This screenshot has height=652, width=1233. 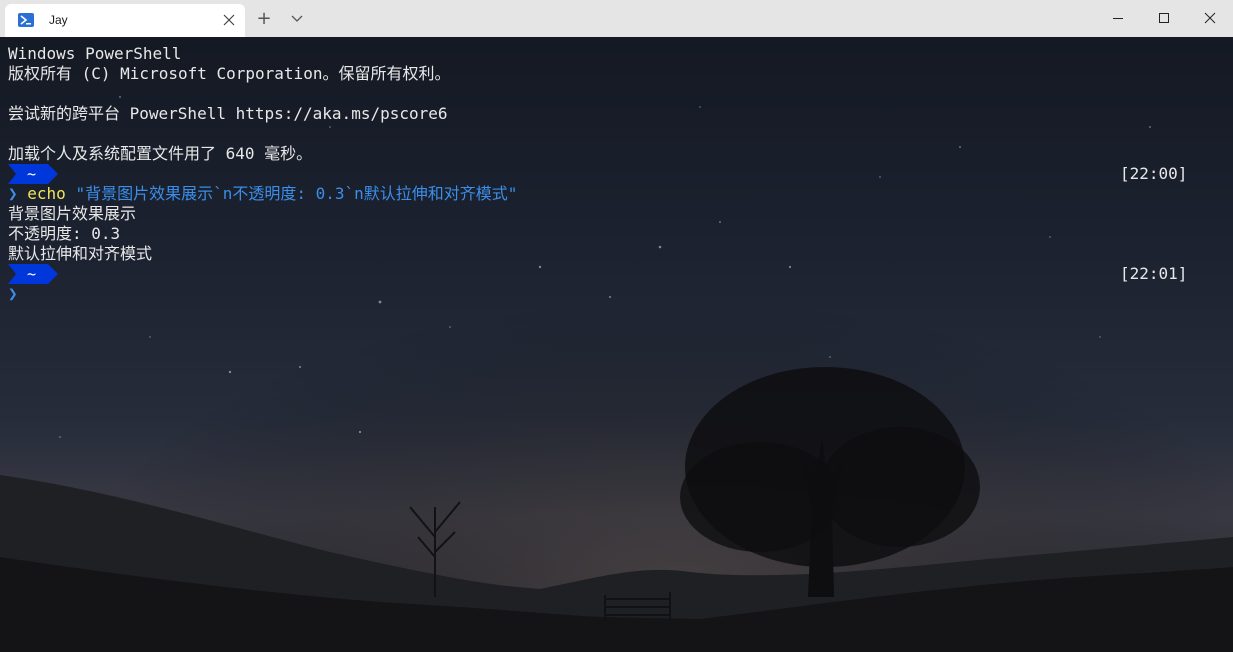 What do you see at coordinates (1154, 173) in the screenshot?
I see `prompt-time: [22:00]` at bounding box center [1154, 173].